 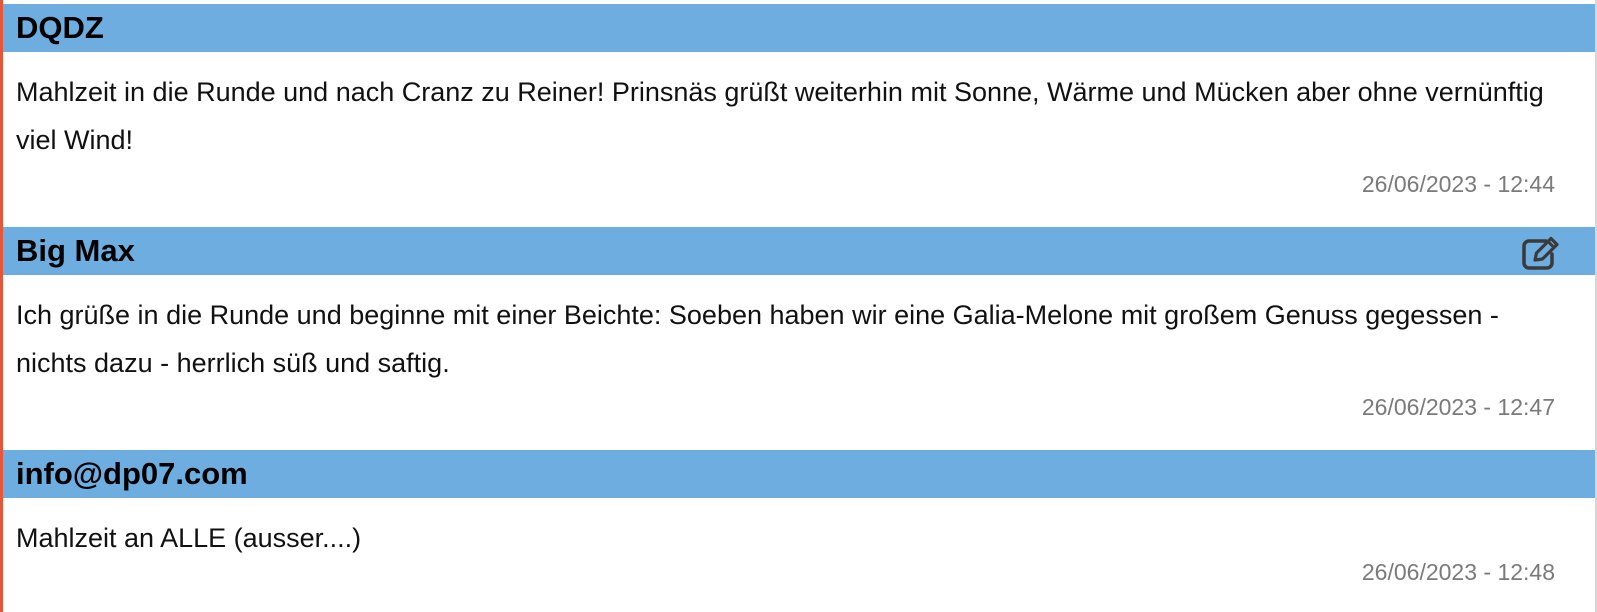 What do you see at coordinates (799, 28) in the screenshot?
I see `post-header: DQDZ` at bounding box center [799, 28].